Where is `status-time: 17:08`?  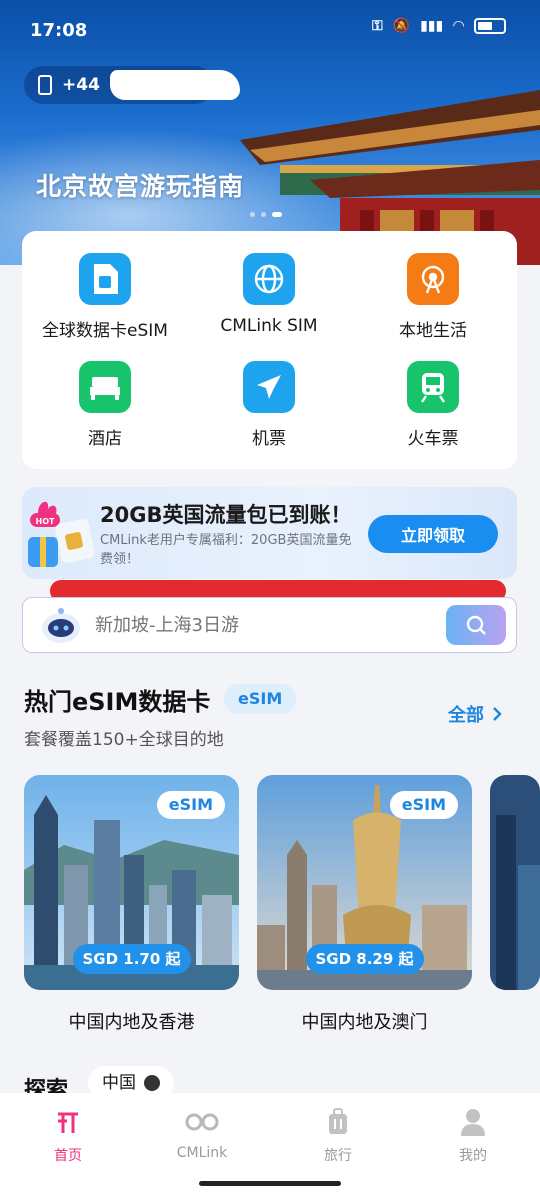
status-time: 17:08 is located at coordinates (59, 30).